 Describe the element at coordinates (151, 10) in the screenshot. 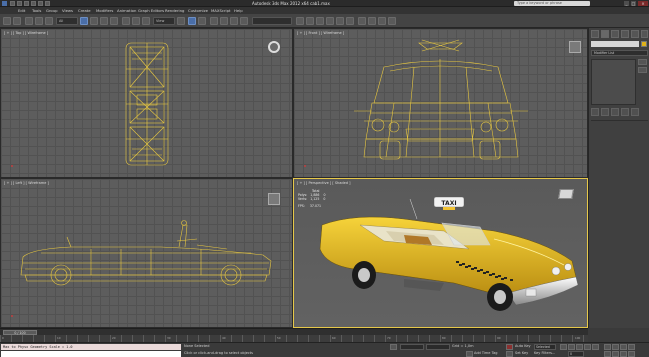

I see `menu-graph-editors: Graph Editors` at that location.